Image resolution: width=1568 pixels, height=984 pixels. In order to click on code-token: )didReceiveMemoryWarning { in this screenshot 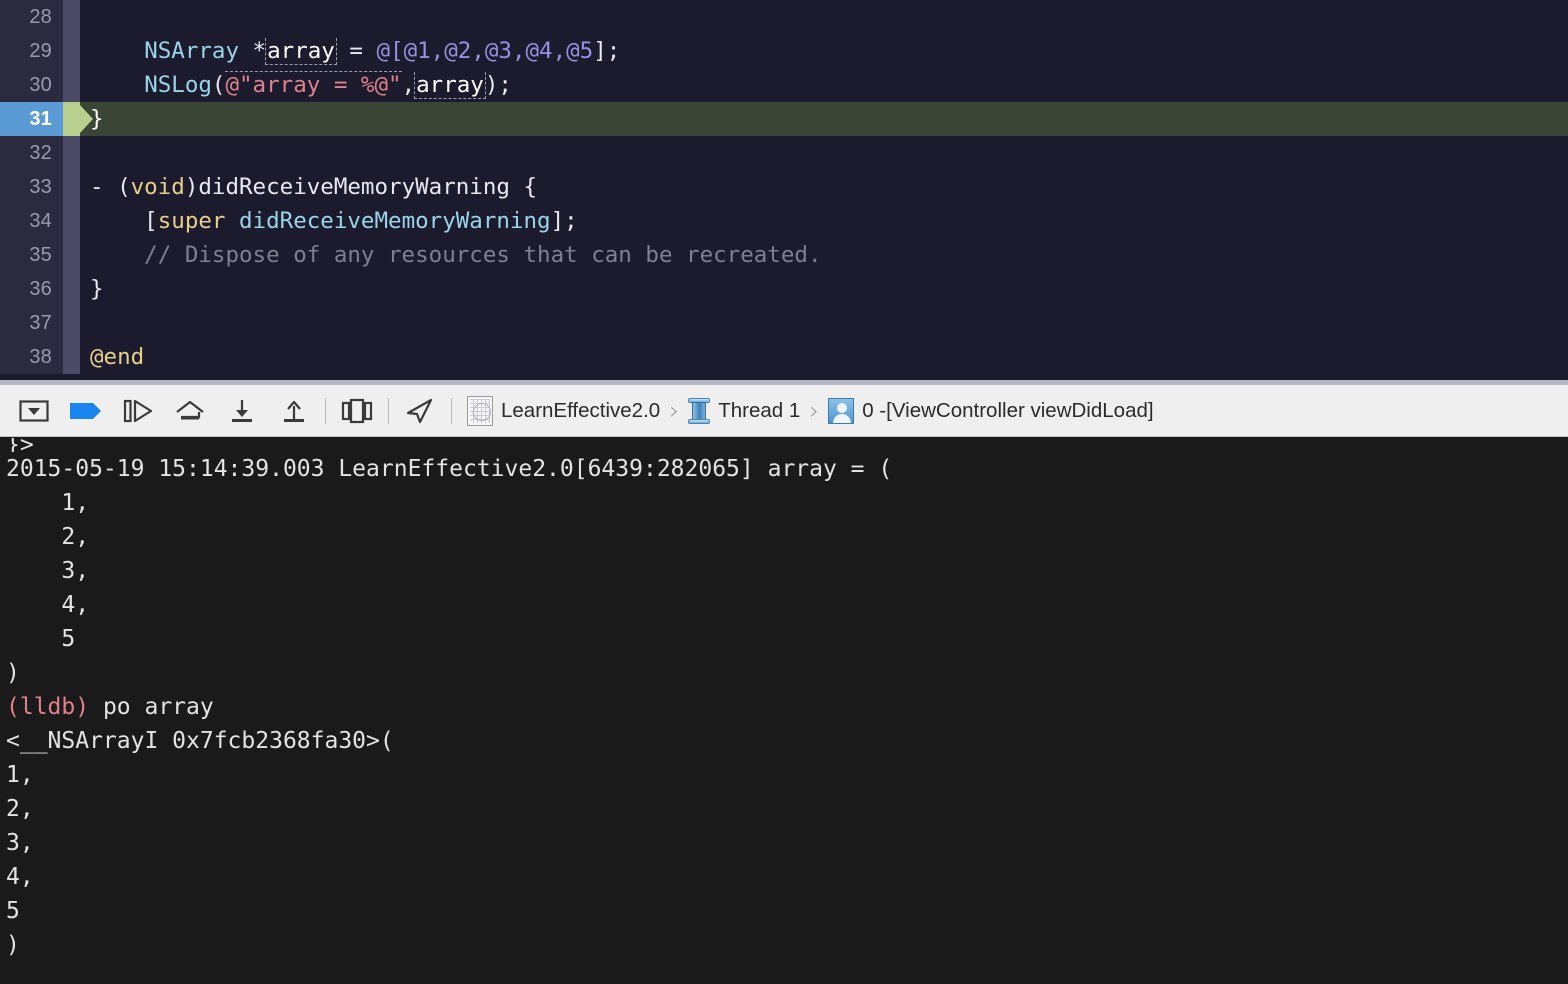, I will do `click(361, 187)`.